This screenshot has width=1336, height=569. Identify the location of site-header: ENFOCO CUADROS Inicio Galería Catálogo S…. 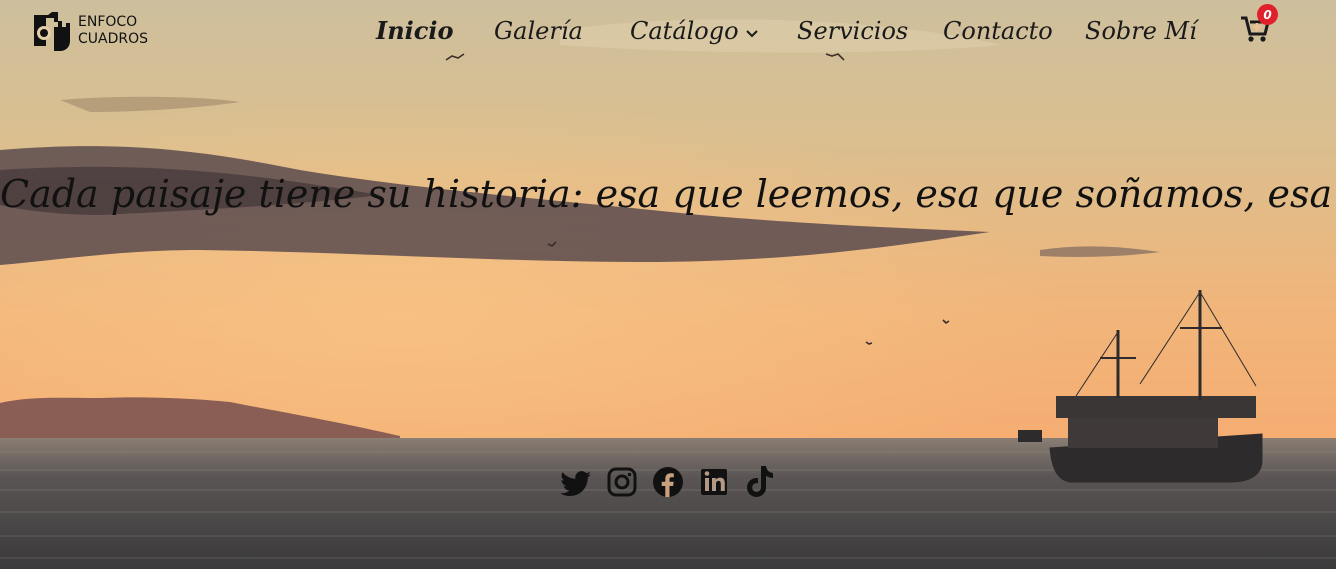
(668, 31).